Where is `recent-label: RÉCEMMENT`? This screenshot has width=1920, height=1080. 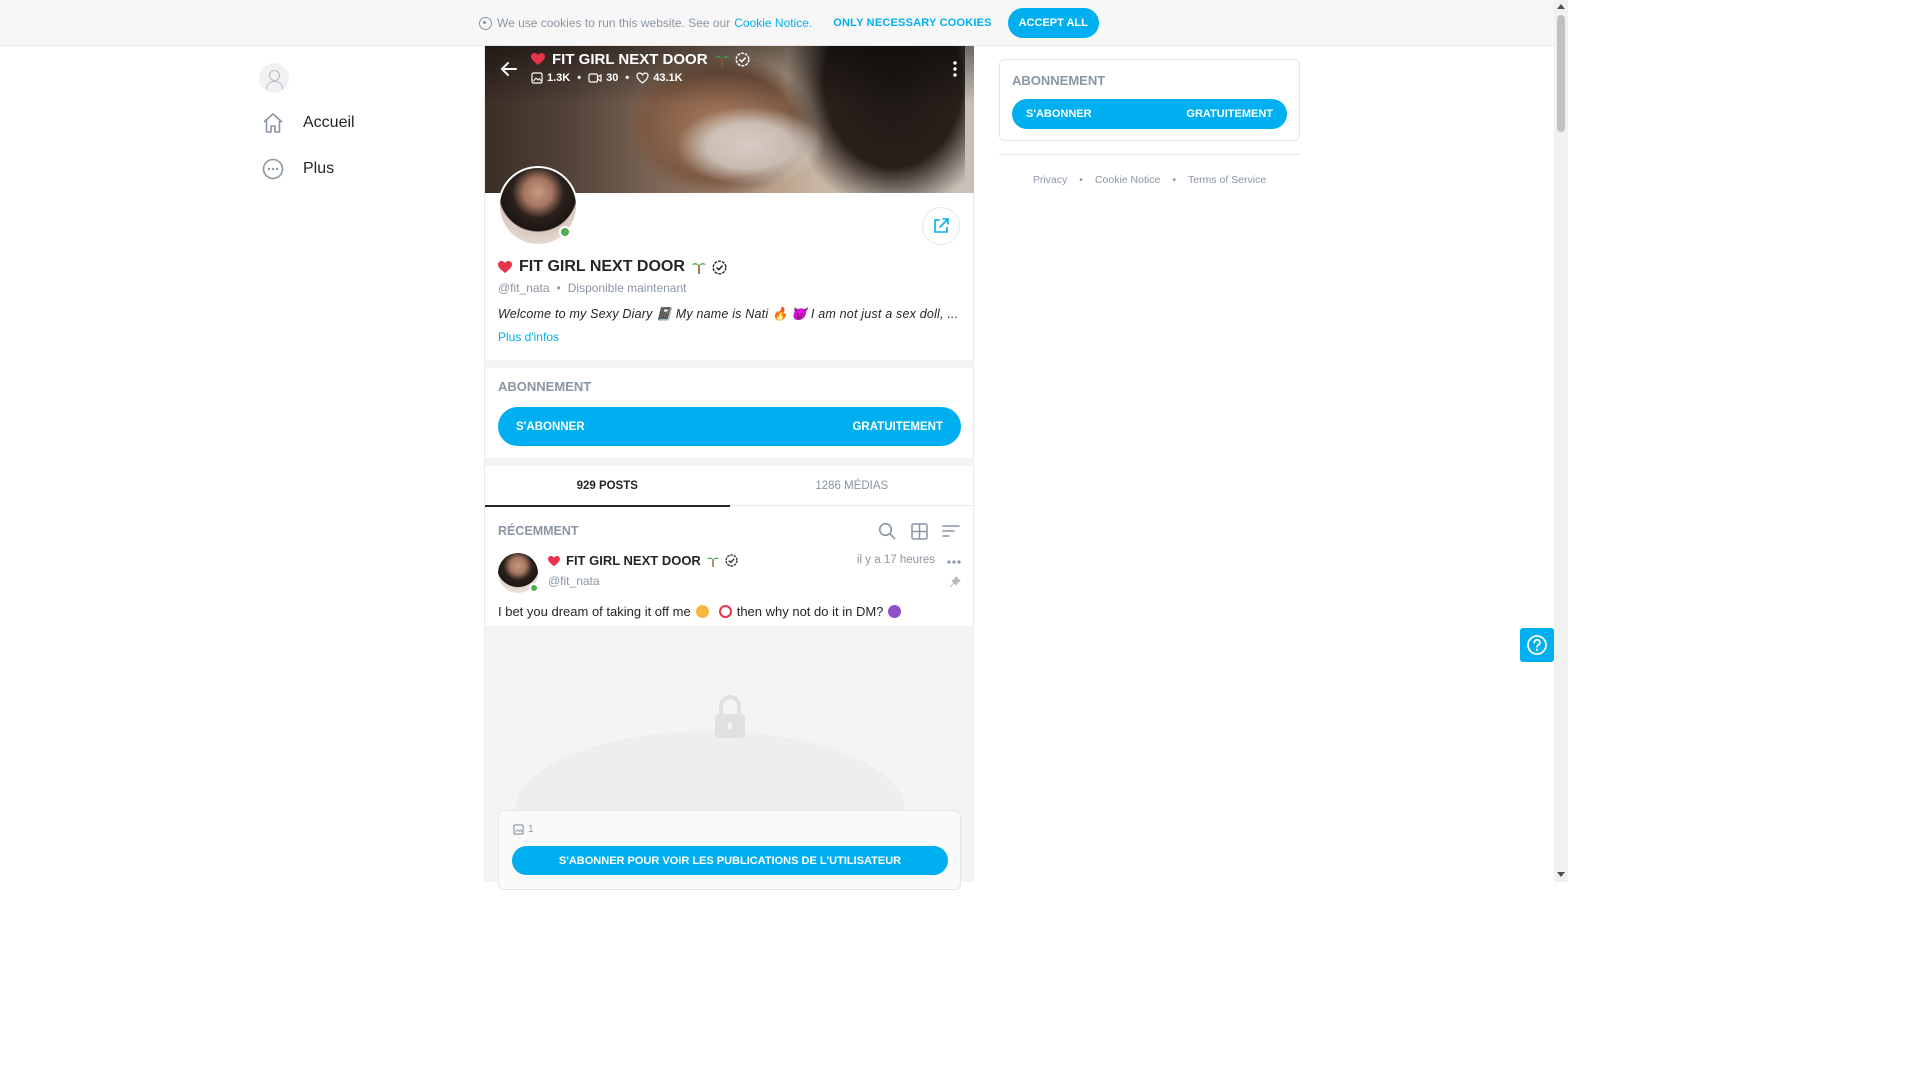
recent-label: RÉCEMMENT is located at coordinates (538, 531).